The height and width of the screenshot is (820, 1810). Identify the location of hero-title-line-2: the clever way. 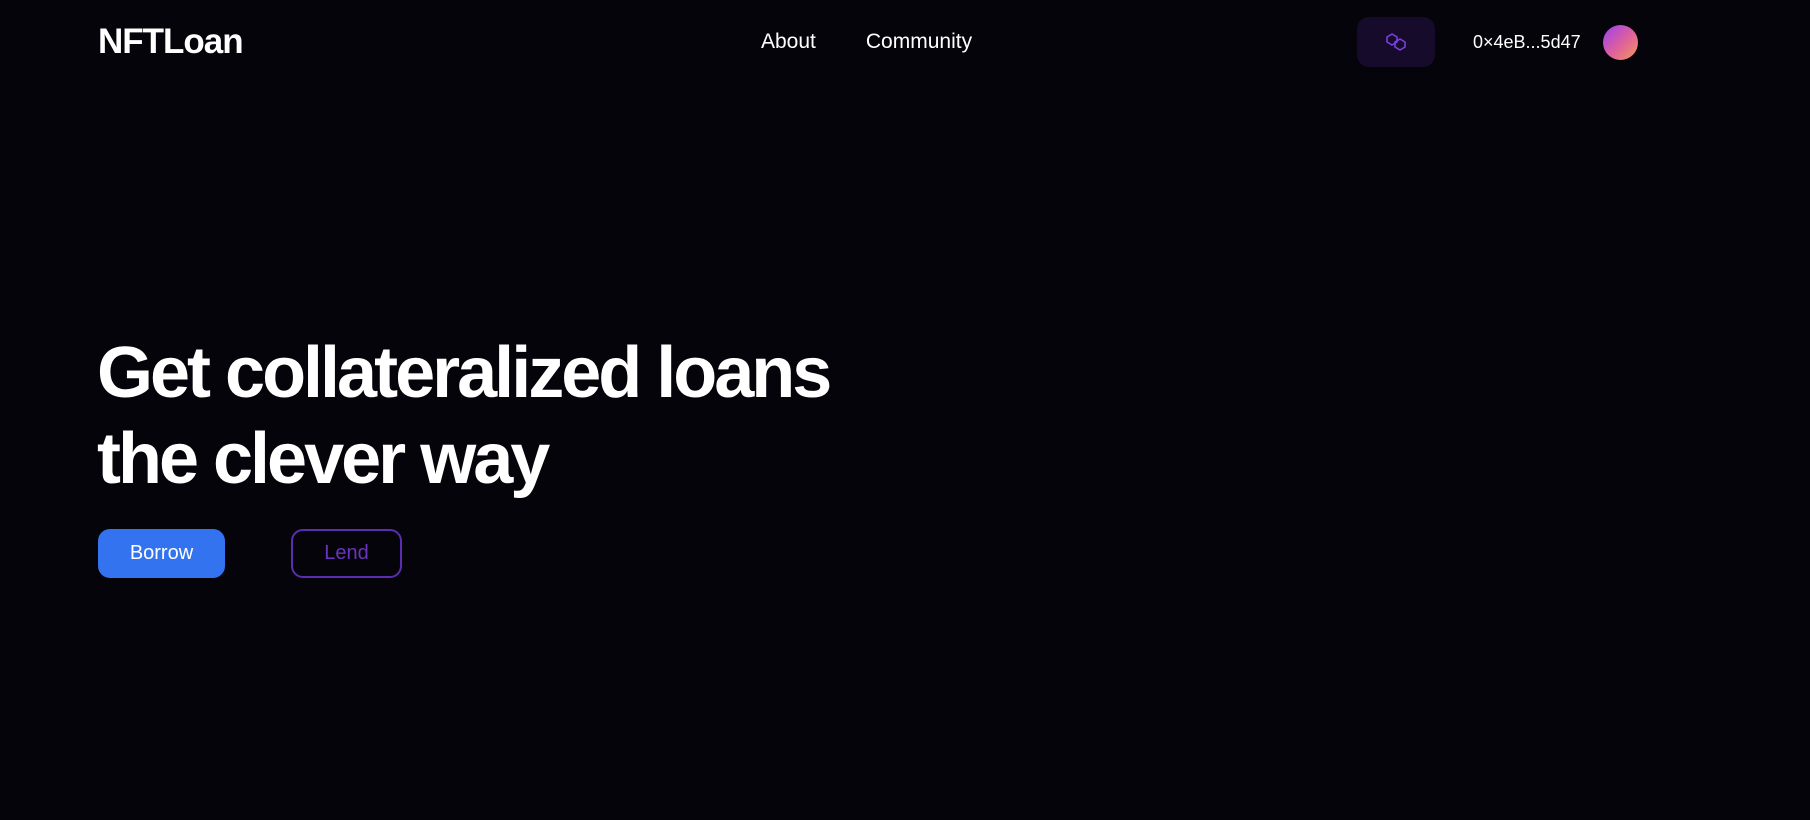
(323, 459).